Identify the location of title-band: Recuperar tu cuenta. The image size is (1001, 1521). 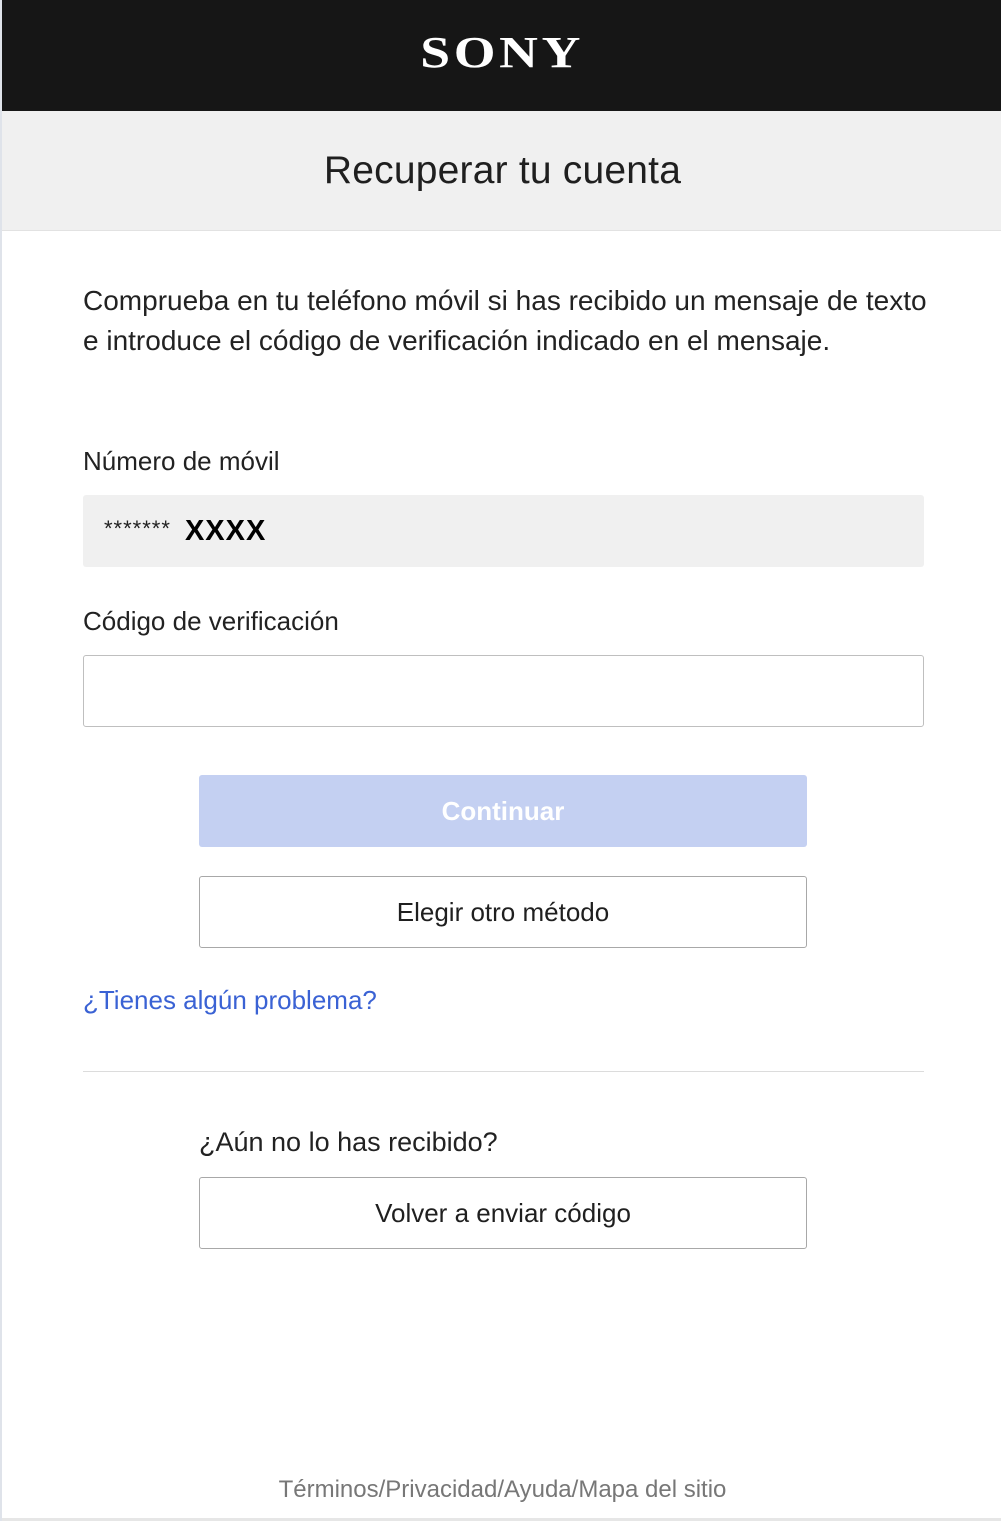
(501, 171).